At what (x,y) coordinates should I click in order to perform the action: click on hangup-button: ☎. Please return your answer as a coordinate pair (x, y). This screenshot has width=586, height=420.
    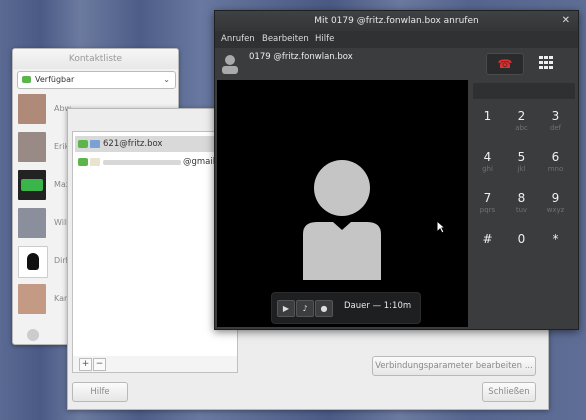
    Looking at the image, I should click on (505, 64).